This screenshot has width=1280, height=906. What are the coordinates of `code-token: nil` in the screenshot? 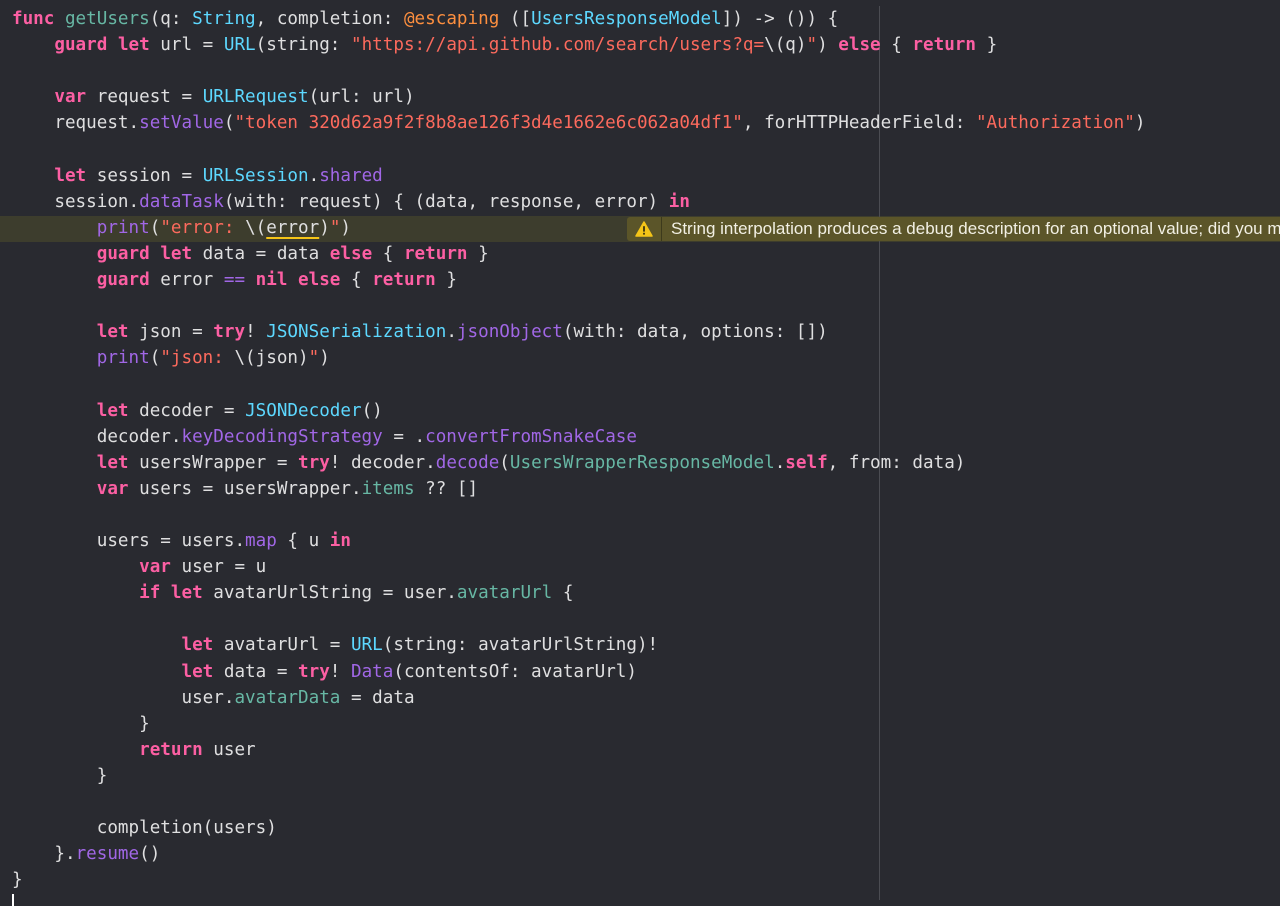 It's located at (271, 280).